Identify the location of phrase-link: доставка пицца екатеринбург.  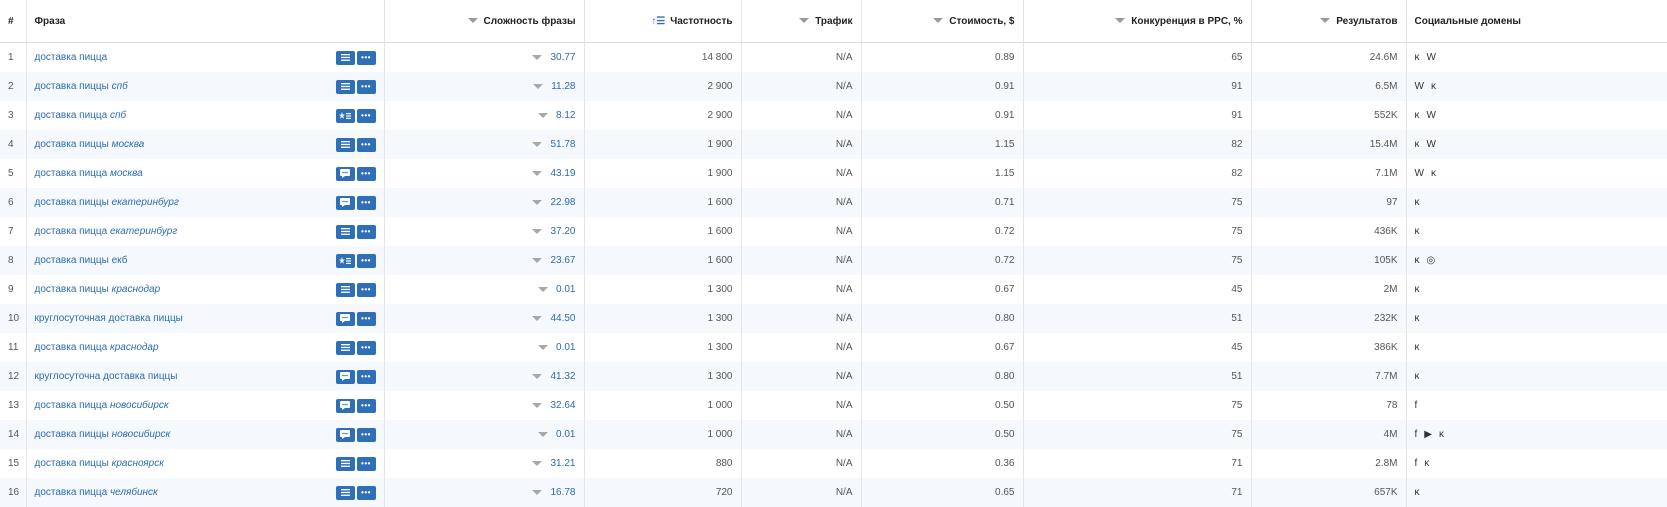
(106, 231).